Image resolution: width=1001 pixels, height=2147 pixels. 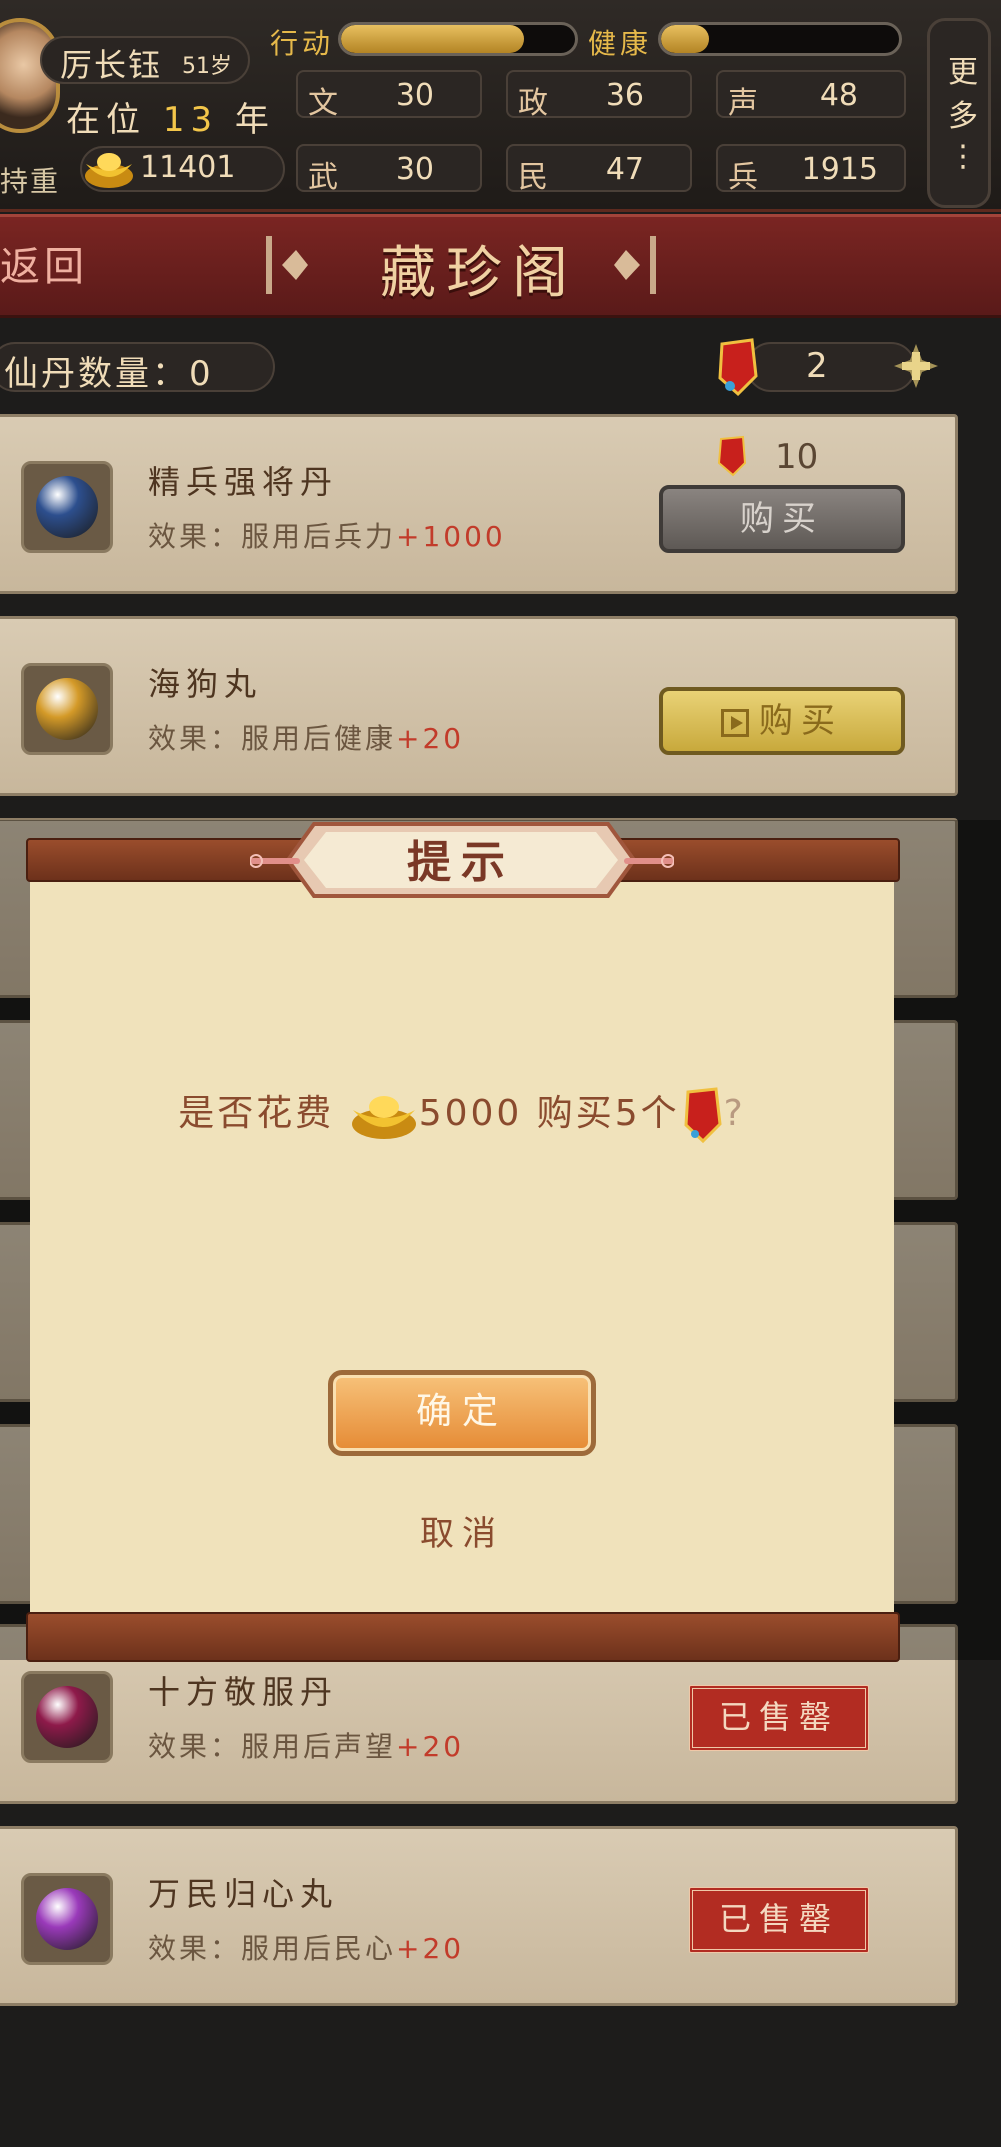 I want to click on confirm-button: 确定, so click(x=462, y=1413).